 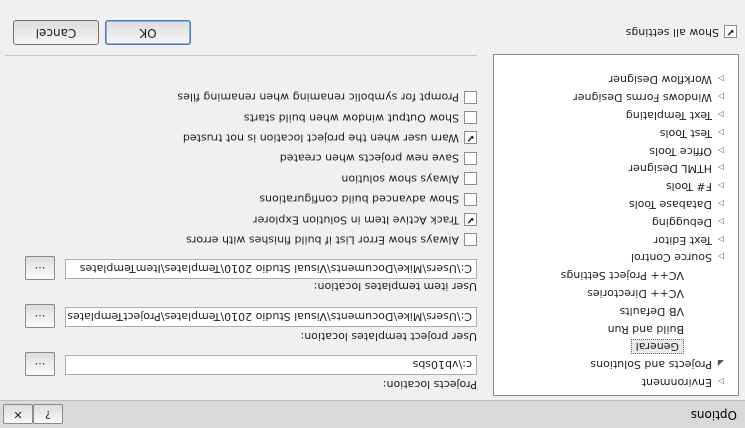 What do you see at coordinates (688, 187) in the screenshot?
I see `tree-item-label: F# Tools` at bounding box center [688, 187].